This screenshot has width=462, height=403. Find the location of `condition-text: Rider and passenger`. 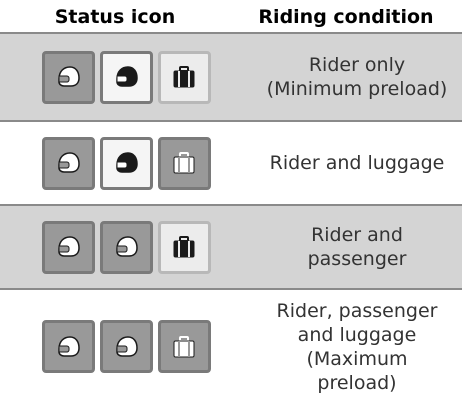

condition-text: Rider and passenger is located at coordinates (357, 247).